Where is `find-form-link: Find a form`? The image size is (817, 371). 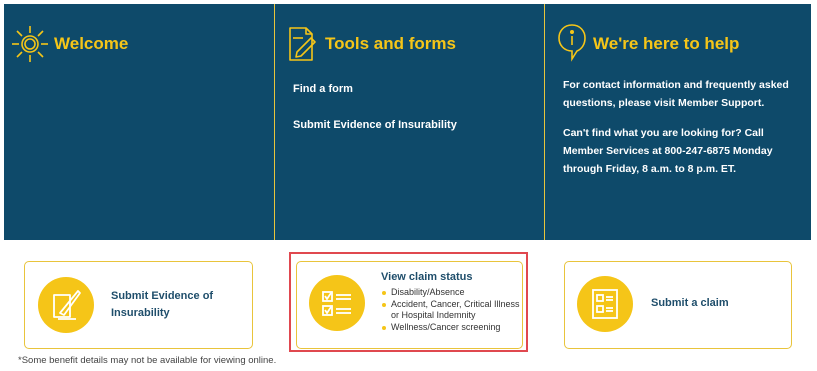
find-form-link: Find a form is located at coordinates (323, 89).